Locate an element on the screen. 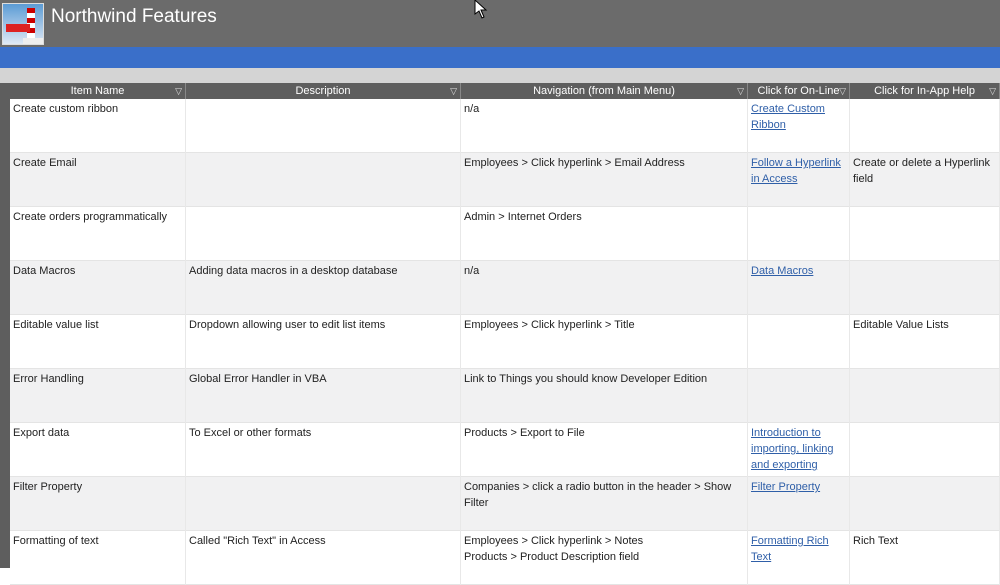 The image size is (1000, 585). cell-online: Create Custom Ribbon is located at coordinates (799, 126).